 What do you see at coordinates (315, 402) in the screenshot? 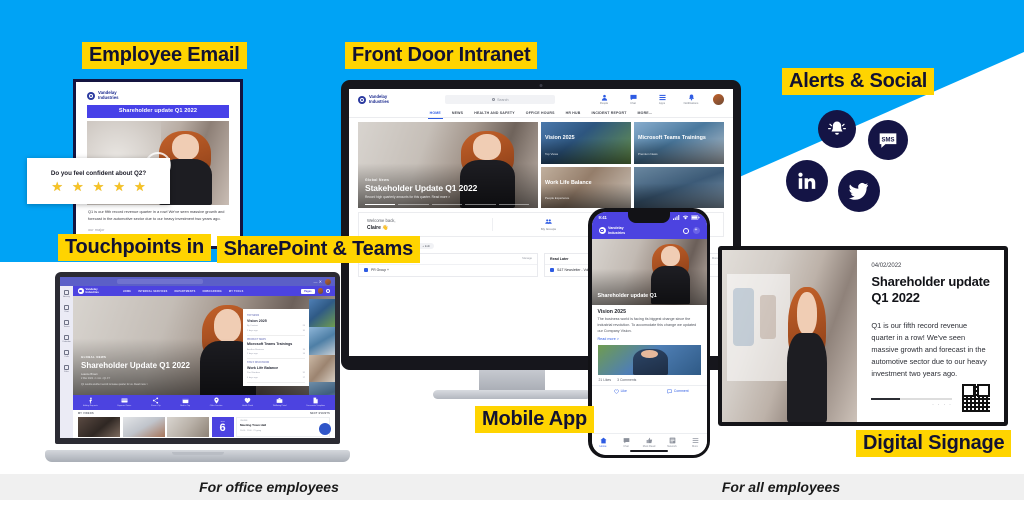
I see `quick-link-documents-templates: Documents Templates` at bounding box center [315, 402].